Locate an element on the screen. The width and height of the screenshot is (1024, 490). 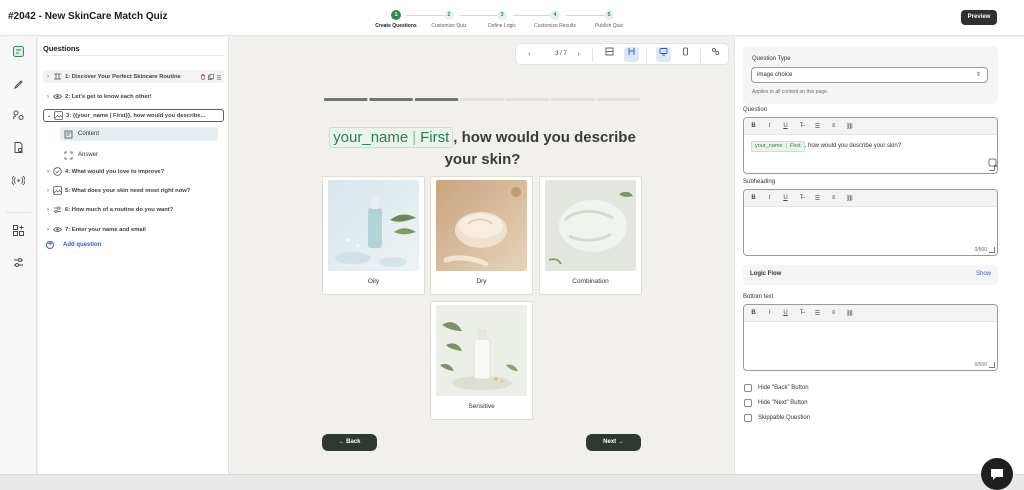
editor-toolbar: B I U T̶ ☰ ≡ ⛓ is located at coordinates (870, 198).